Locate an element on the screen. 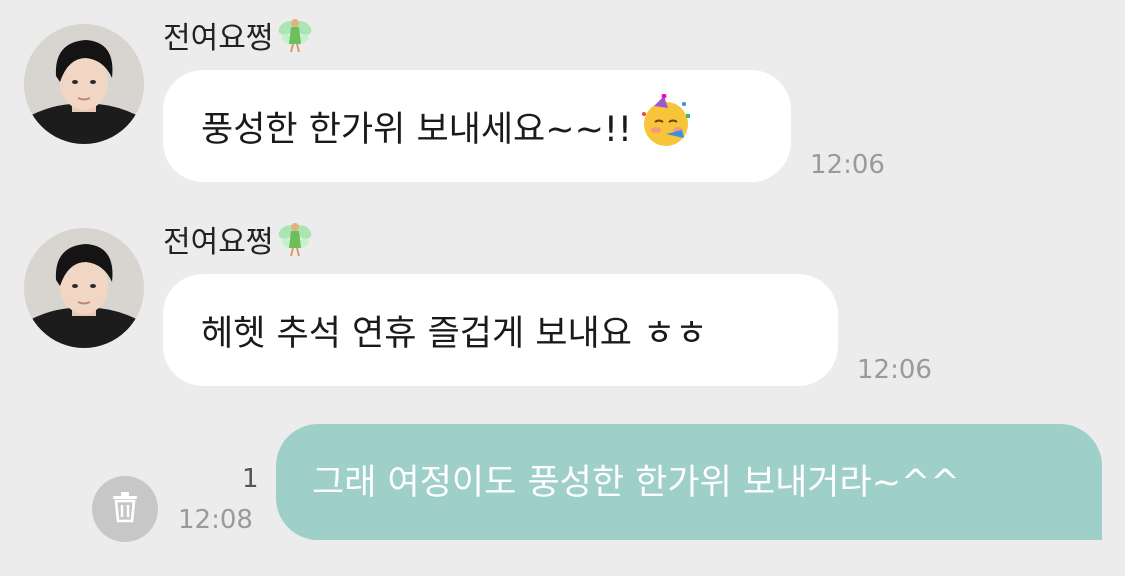 The height and width of the screenshot is (576, 1125). partying-face-icon is located at coordinates (666, 126).